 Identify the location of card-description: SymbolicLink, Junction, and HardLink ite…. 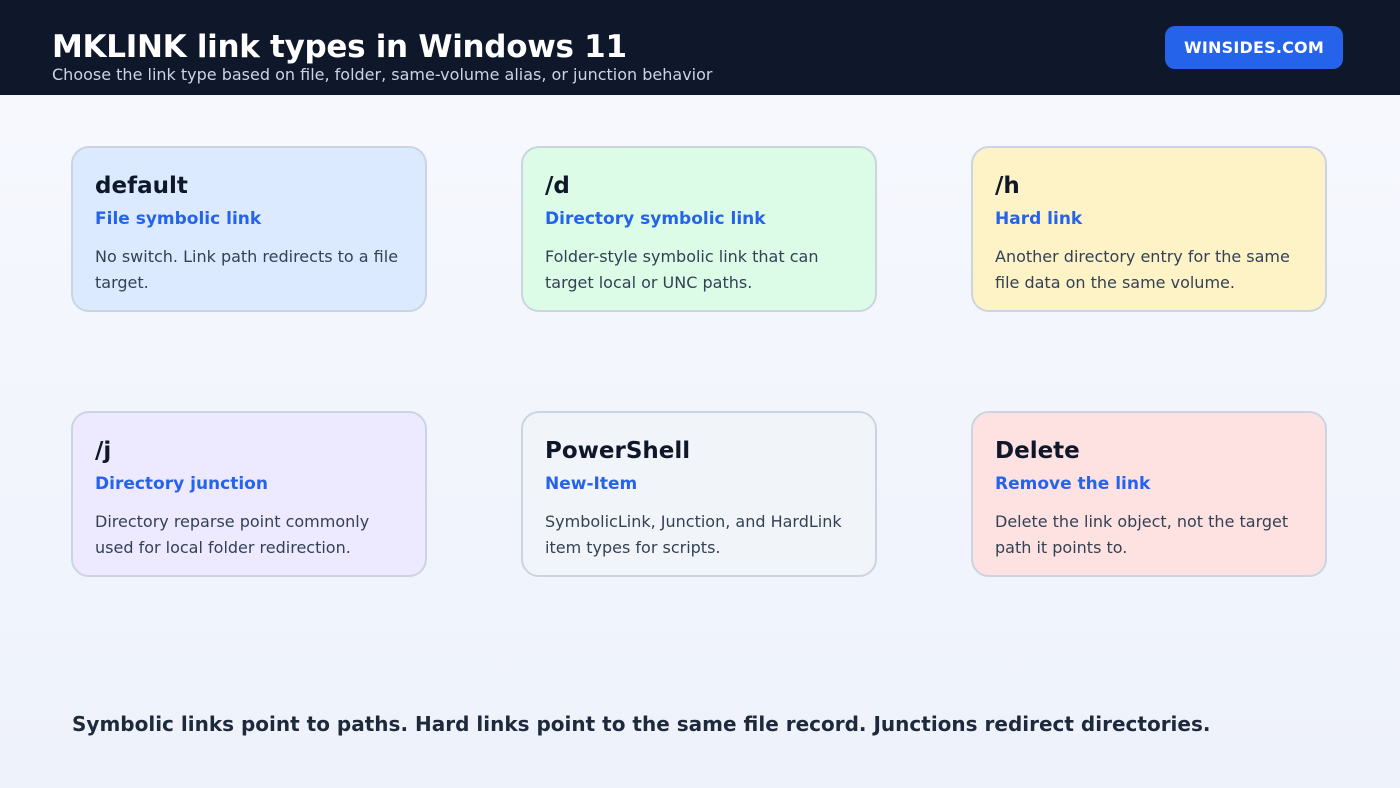
(693, 534).